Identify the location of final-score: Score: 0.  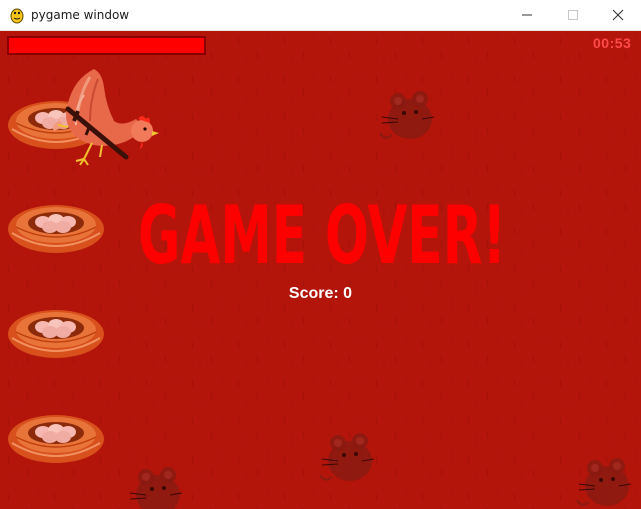
(320, 294).